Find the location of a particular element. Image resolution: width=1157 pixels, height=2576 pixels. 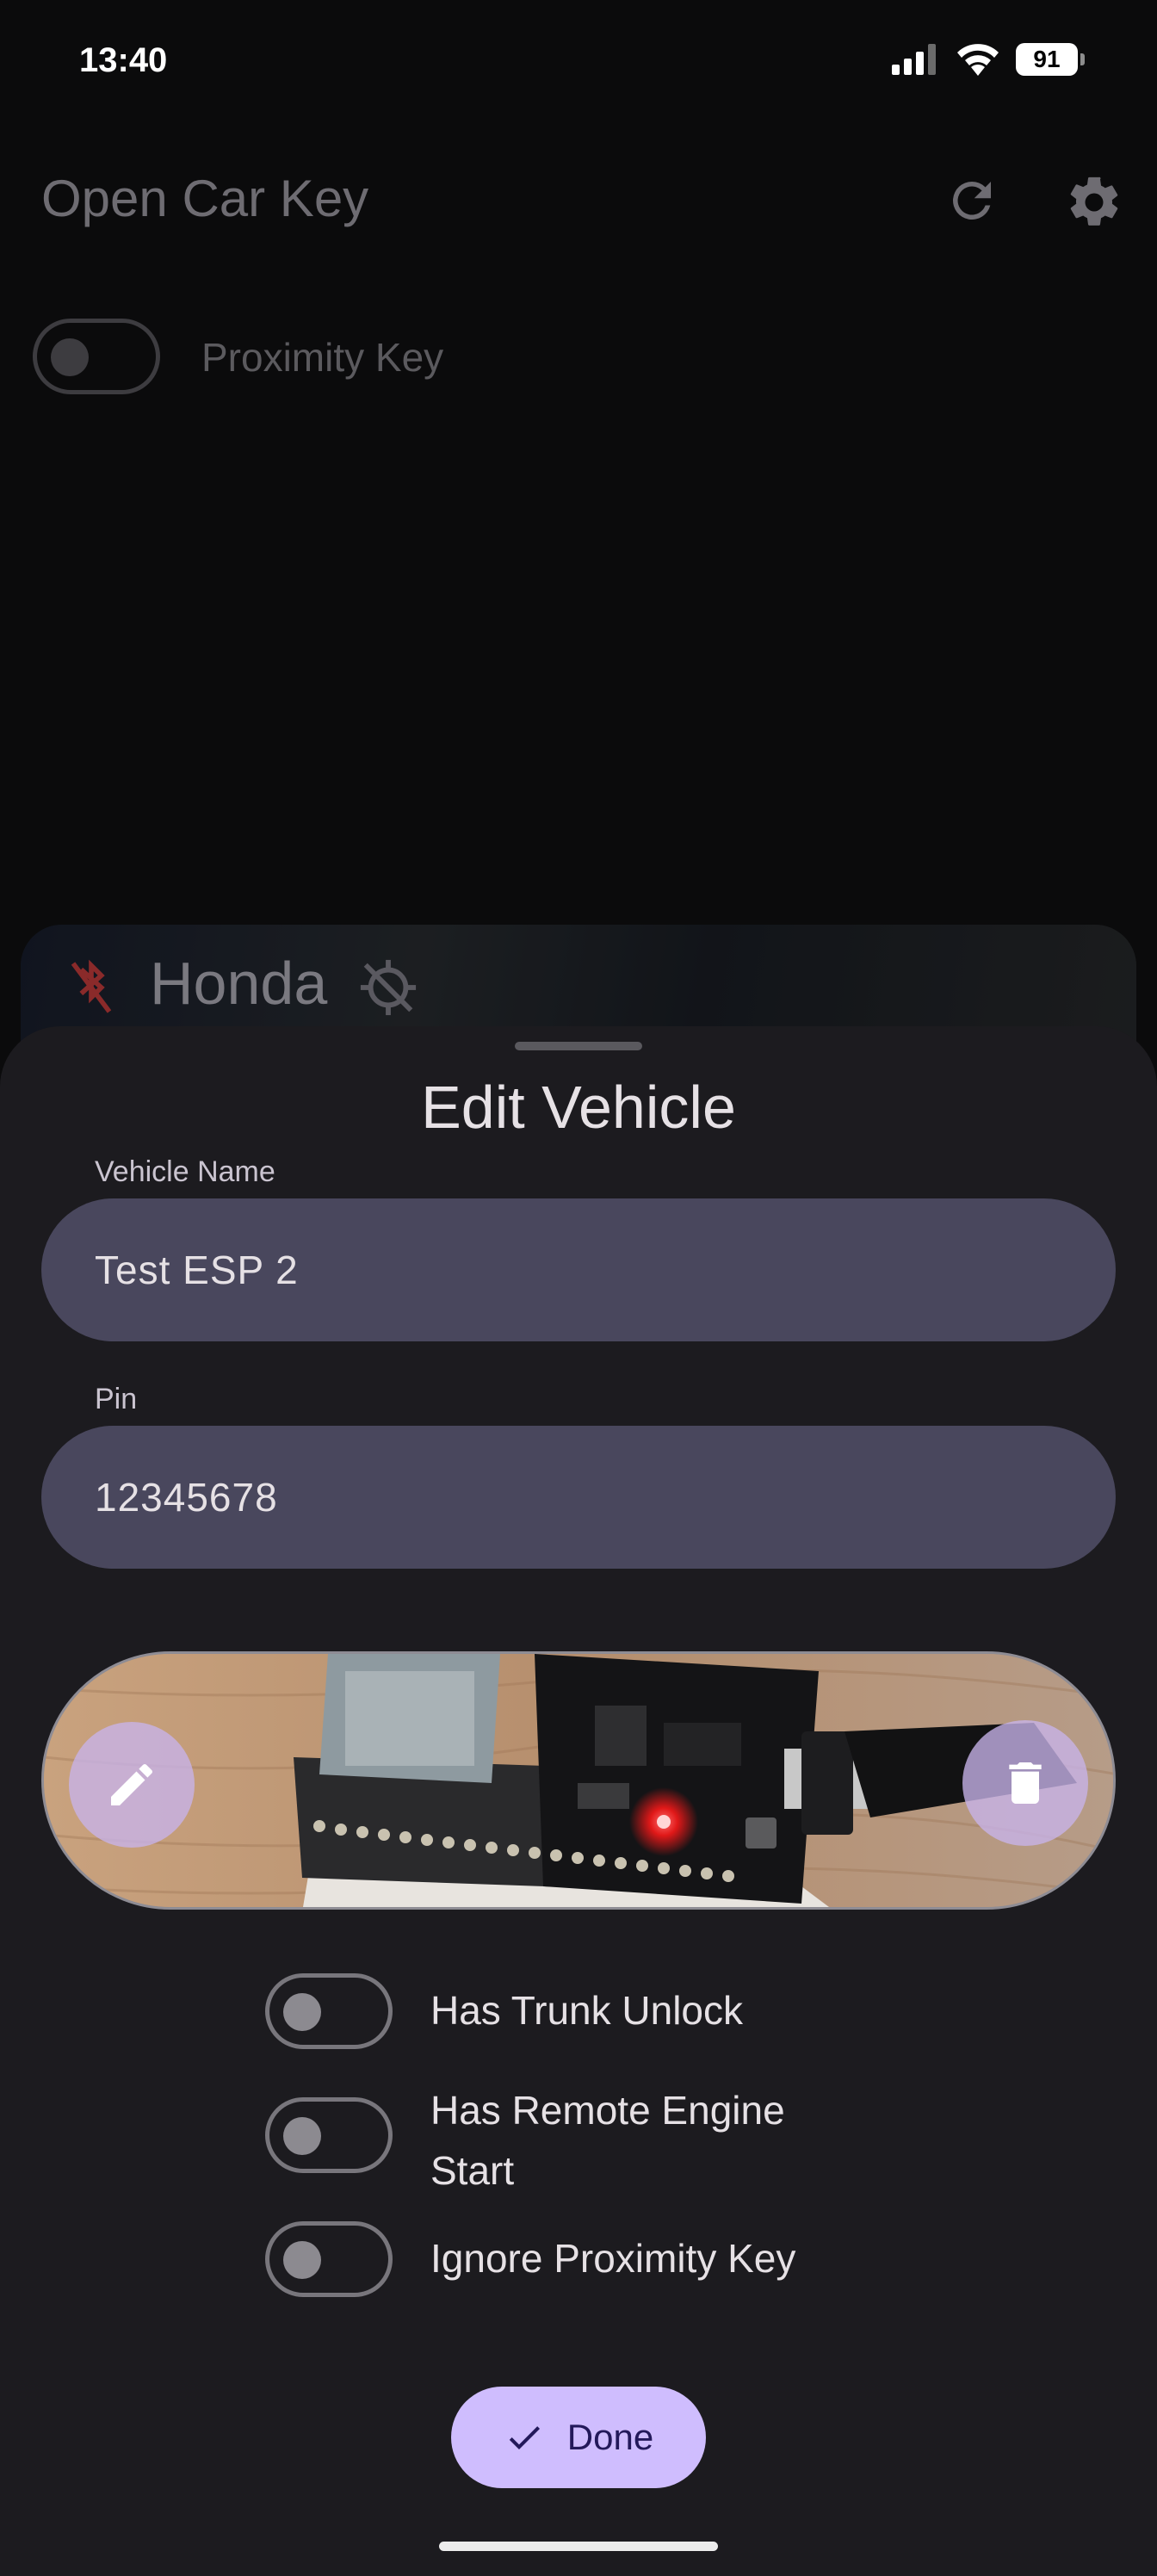

ignore-proximity-label: Ignore Proximity Key is located at coordinates (613, 2258).